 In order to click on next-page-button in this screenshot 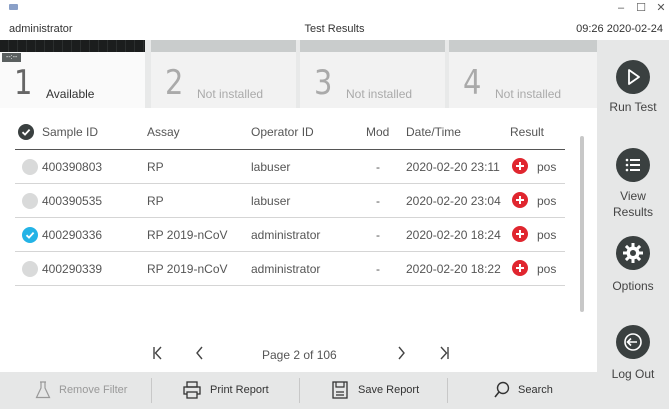, I will do `click(401, 355)`.